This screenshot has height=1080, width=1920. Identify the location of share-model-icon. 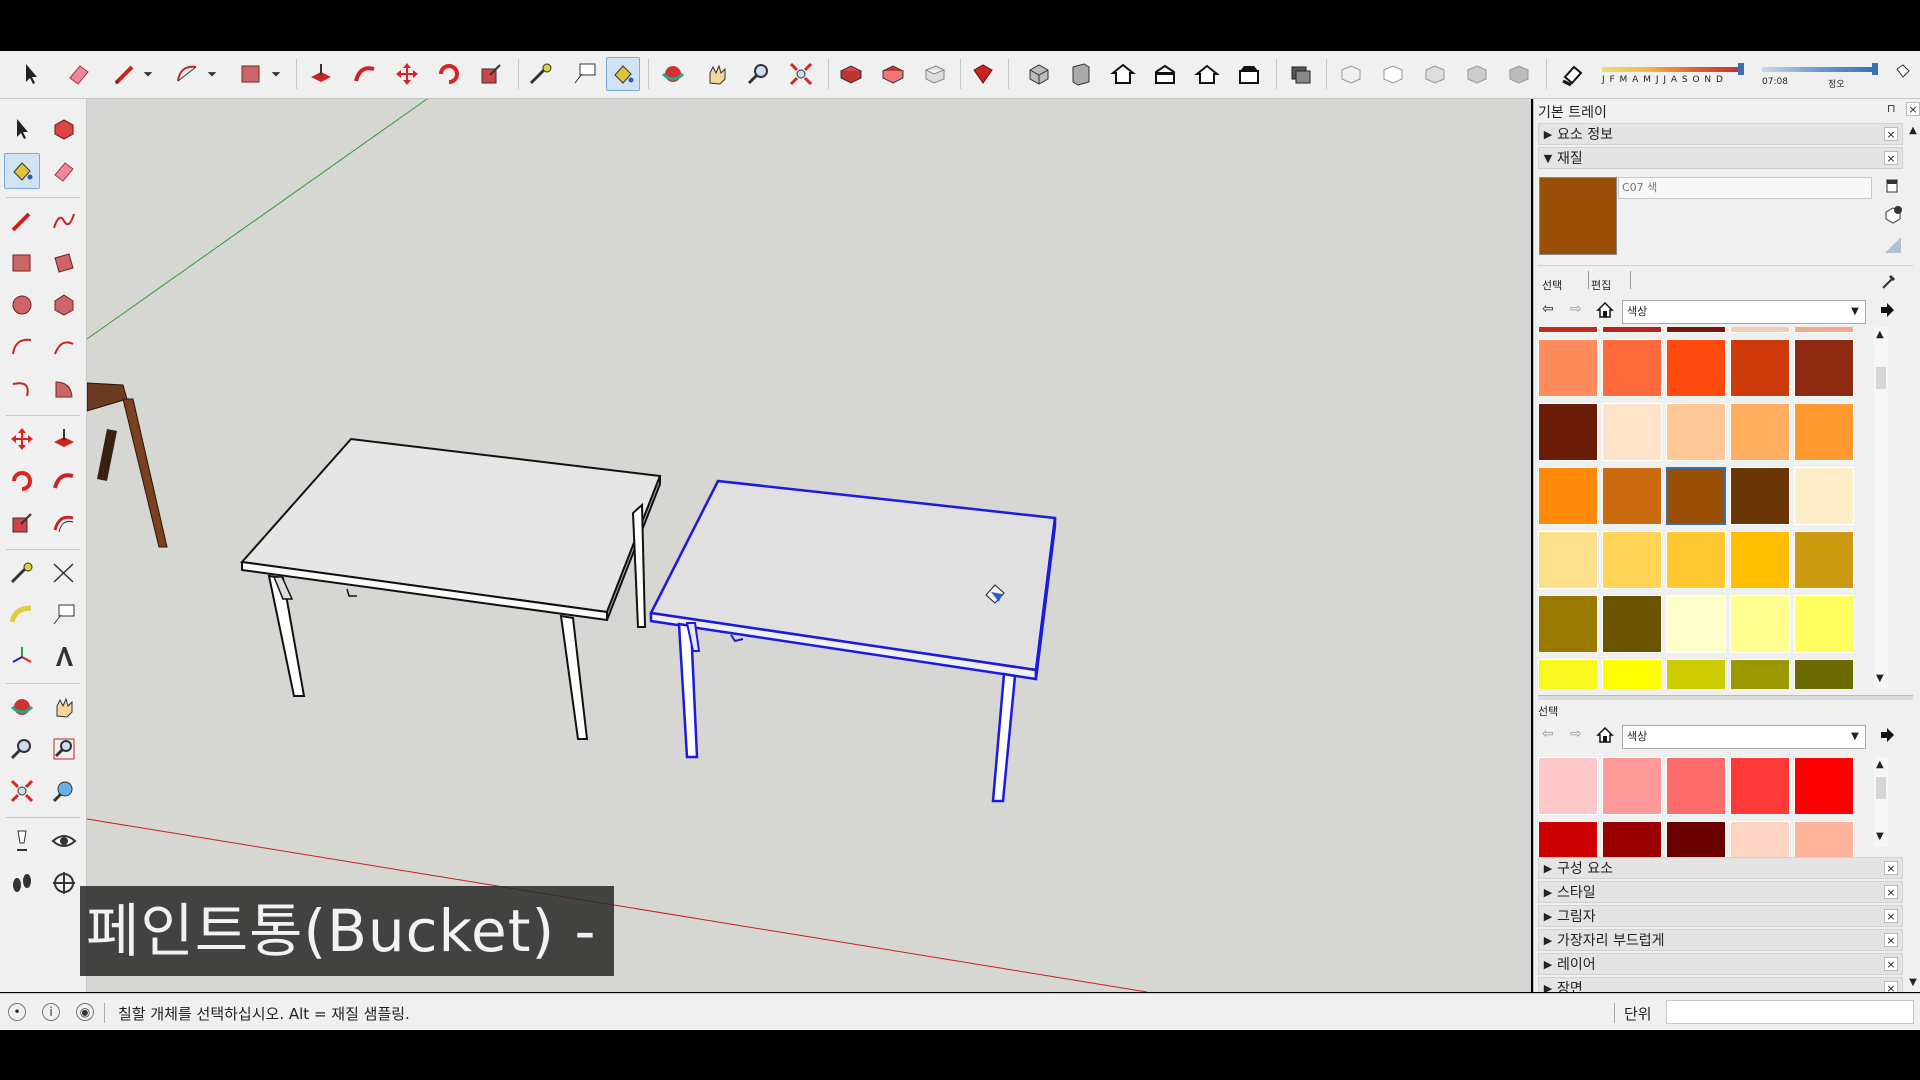
(893, 74).